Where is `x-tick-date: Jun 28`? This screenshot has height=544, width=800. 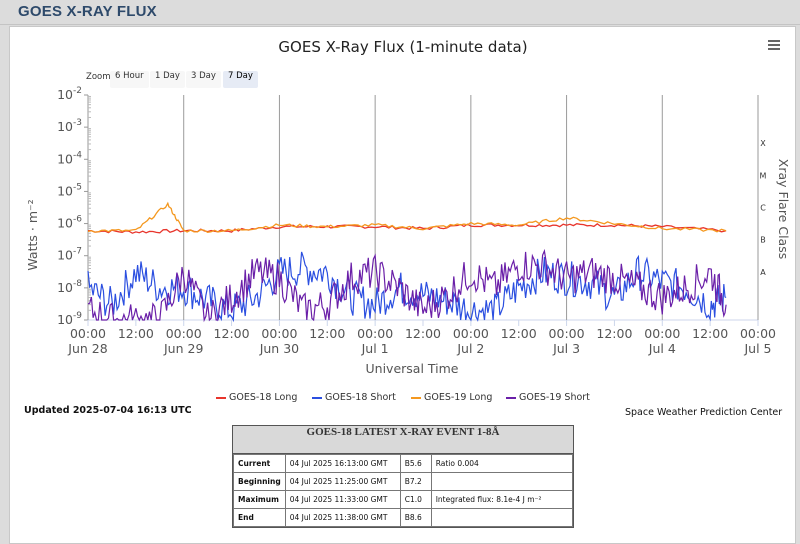
x-tick-date: Jun 28 is located at coordinates (87, 348).